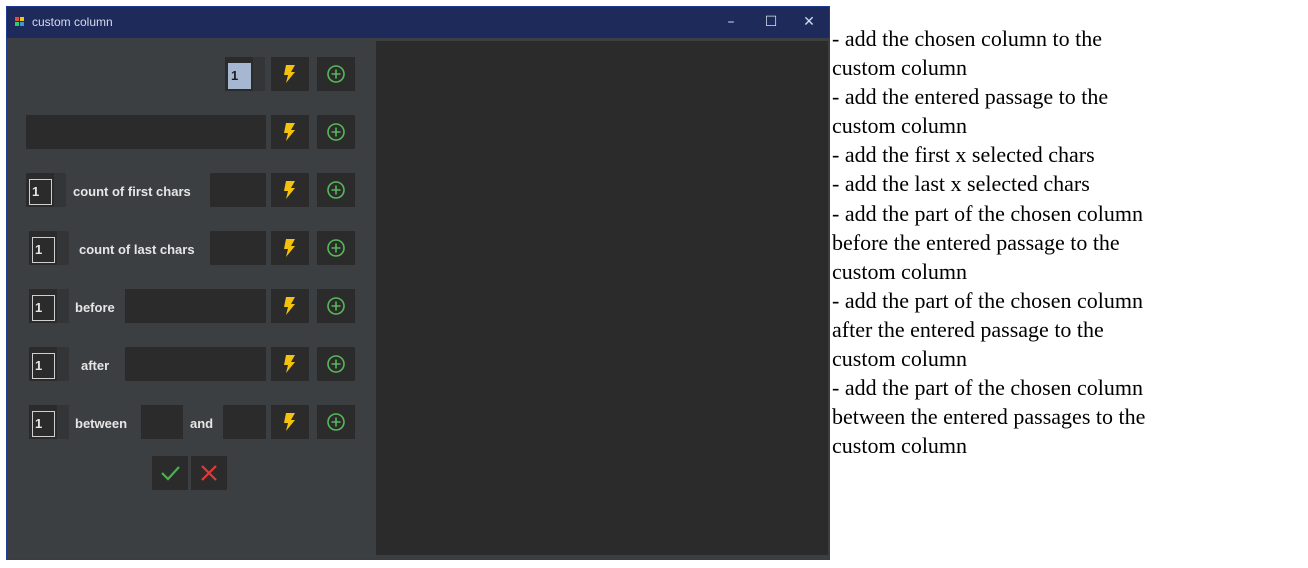  I want to click on confirm-button, so click(170, 473).